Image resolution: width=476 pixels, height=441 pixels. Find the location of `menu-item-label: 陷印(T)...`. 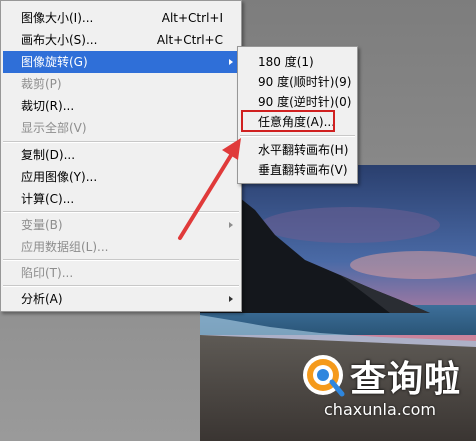

menu-item-label: 陷印(T)... is located at coordinates (47, 273).